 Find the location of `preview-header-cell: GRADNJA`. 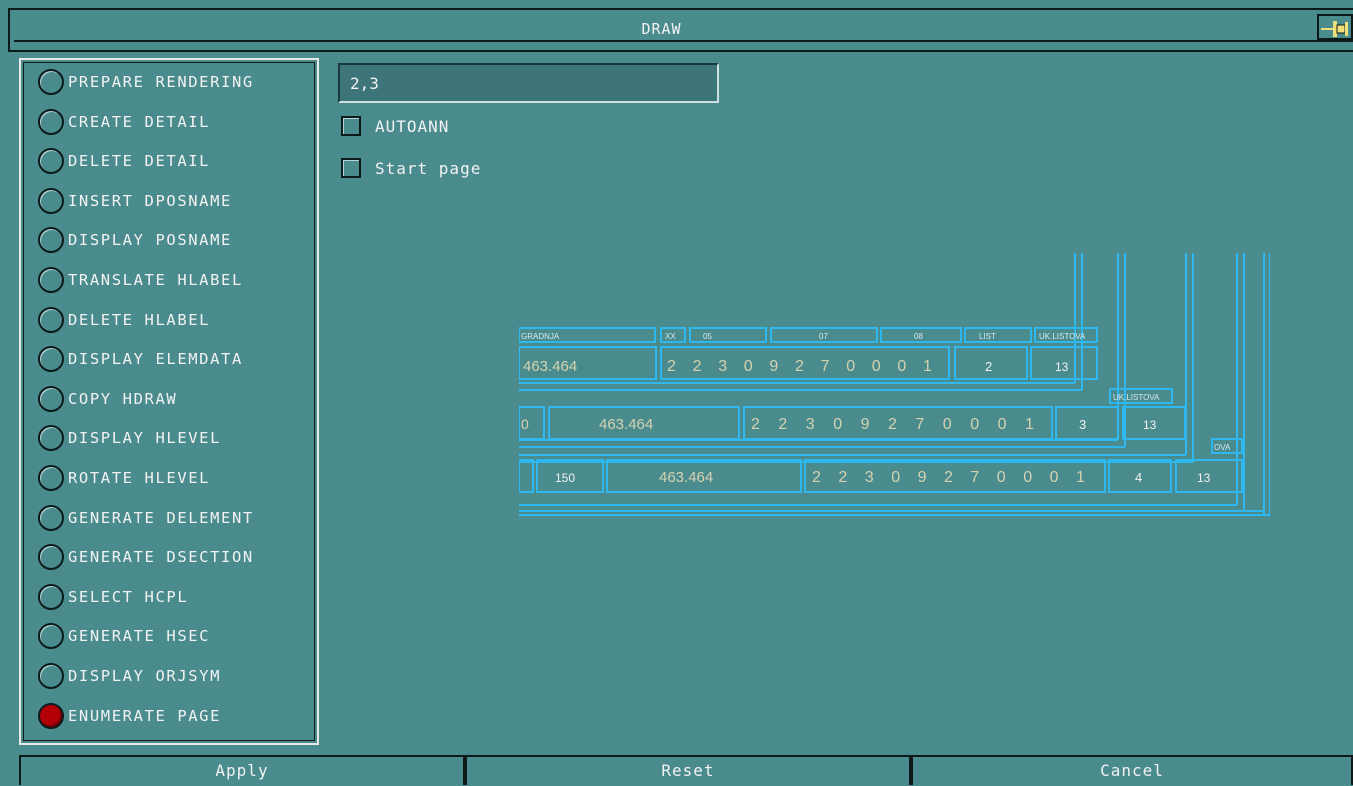

preview-header-cell: GRADNJA is located at coordinates (540, 336).